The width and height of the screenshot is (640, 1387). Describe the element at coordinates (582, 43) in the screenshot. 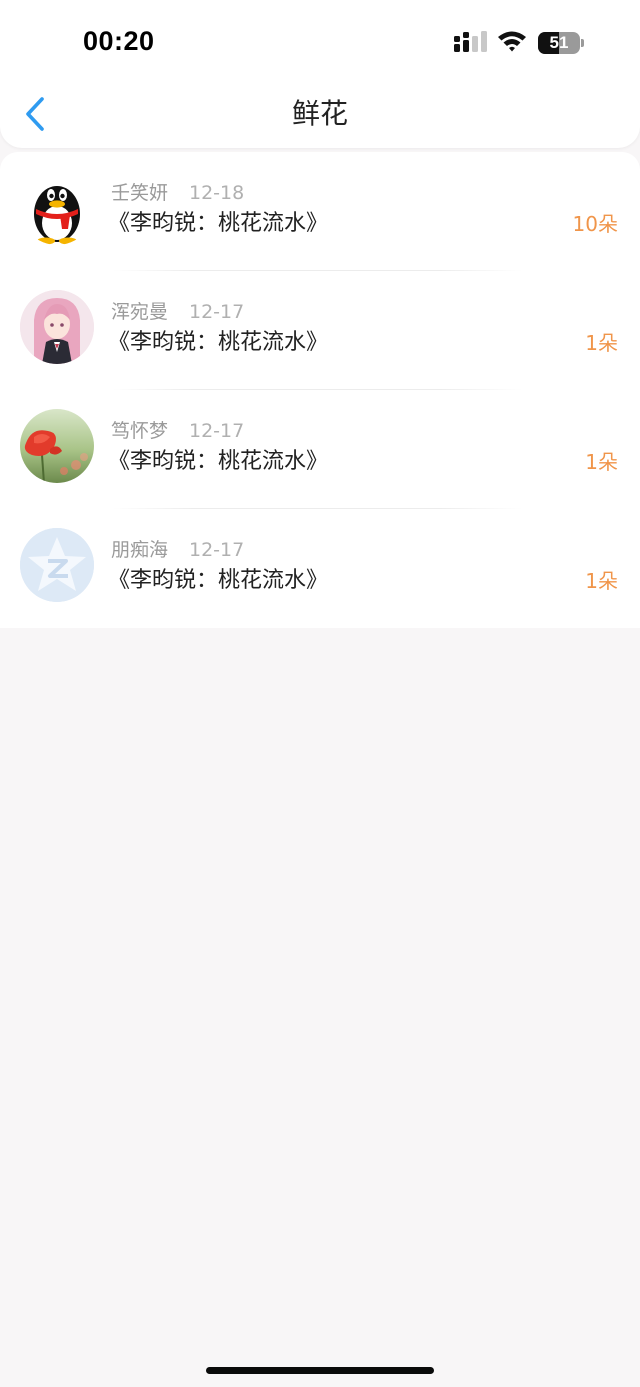

I see `battery-tip` at that location.